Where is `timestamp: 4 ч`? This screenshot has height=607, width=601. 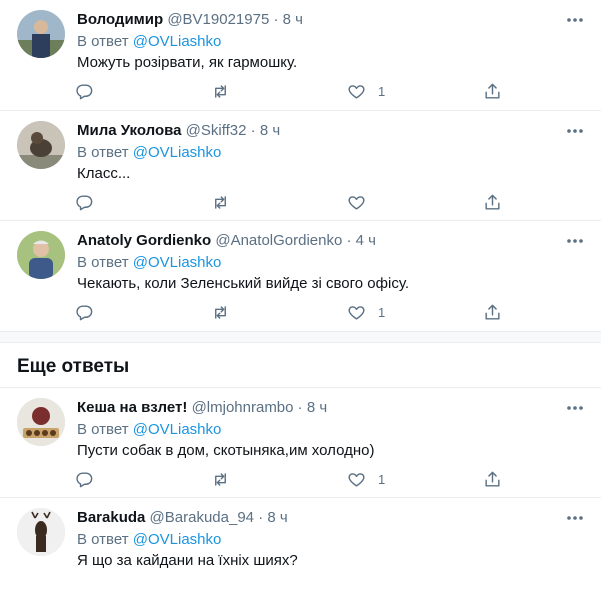
timestamp: 4 ч is located at coordinates (366, 240).